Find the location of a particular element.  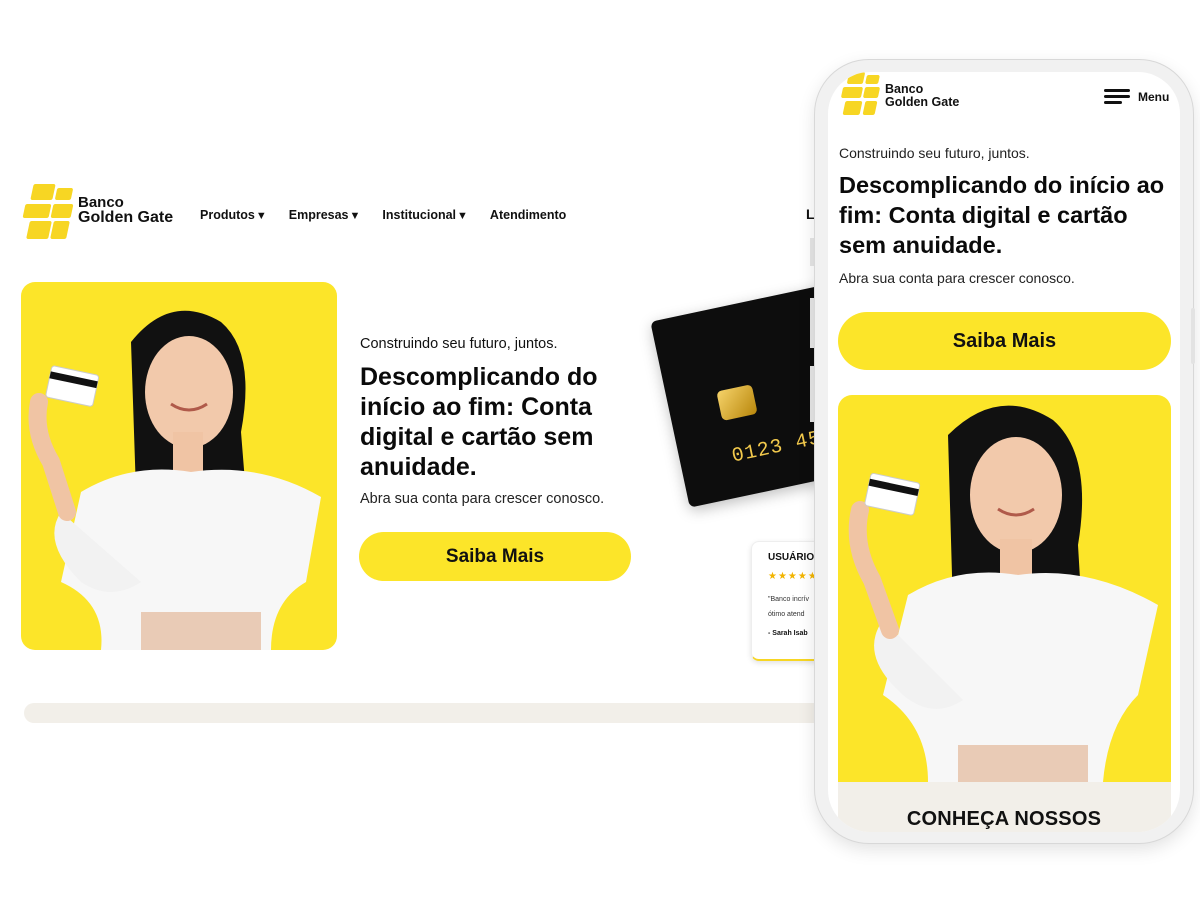

nav-atendimento: Atendimento is located at coordinates (528, 215).